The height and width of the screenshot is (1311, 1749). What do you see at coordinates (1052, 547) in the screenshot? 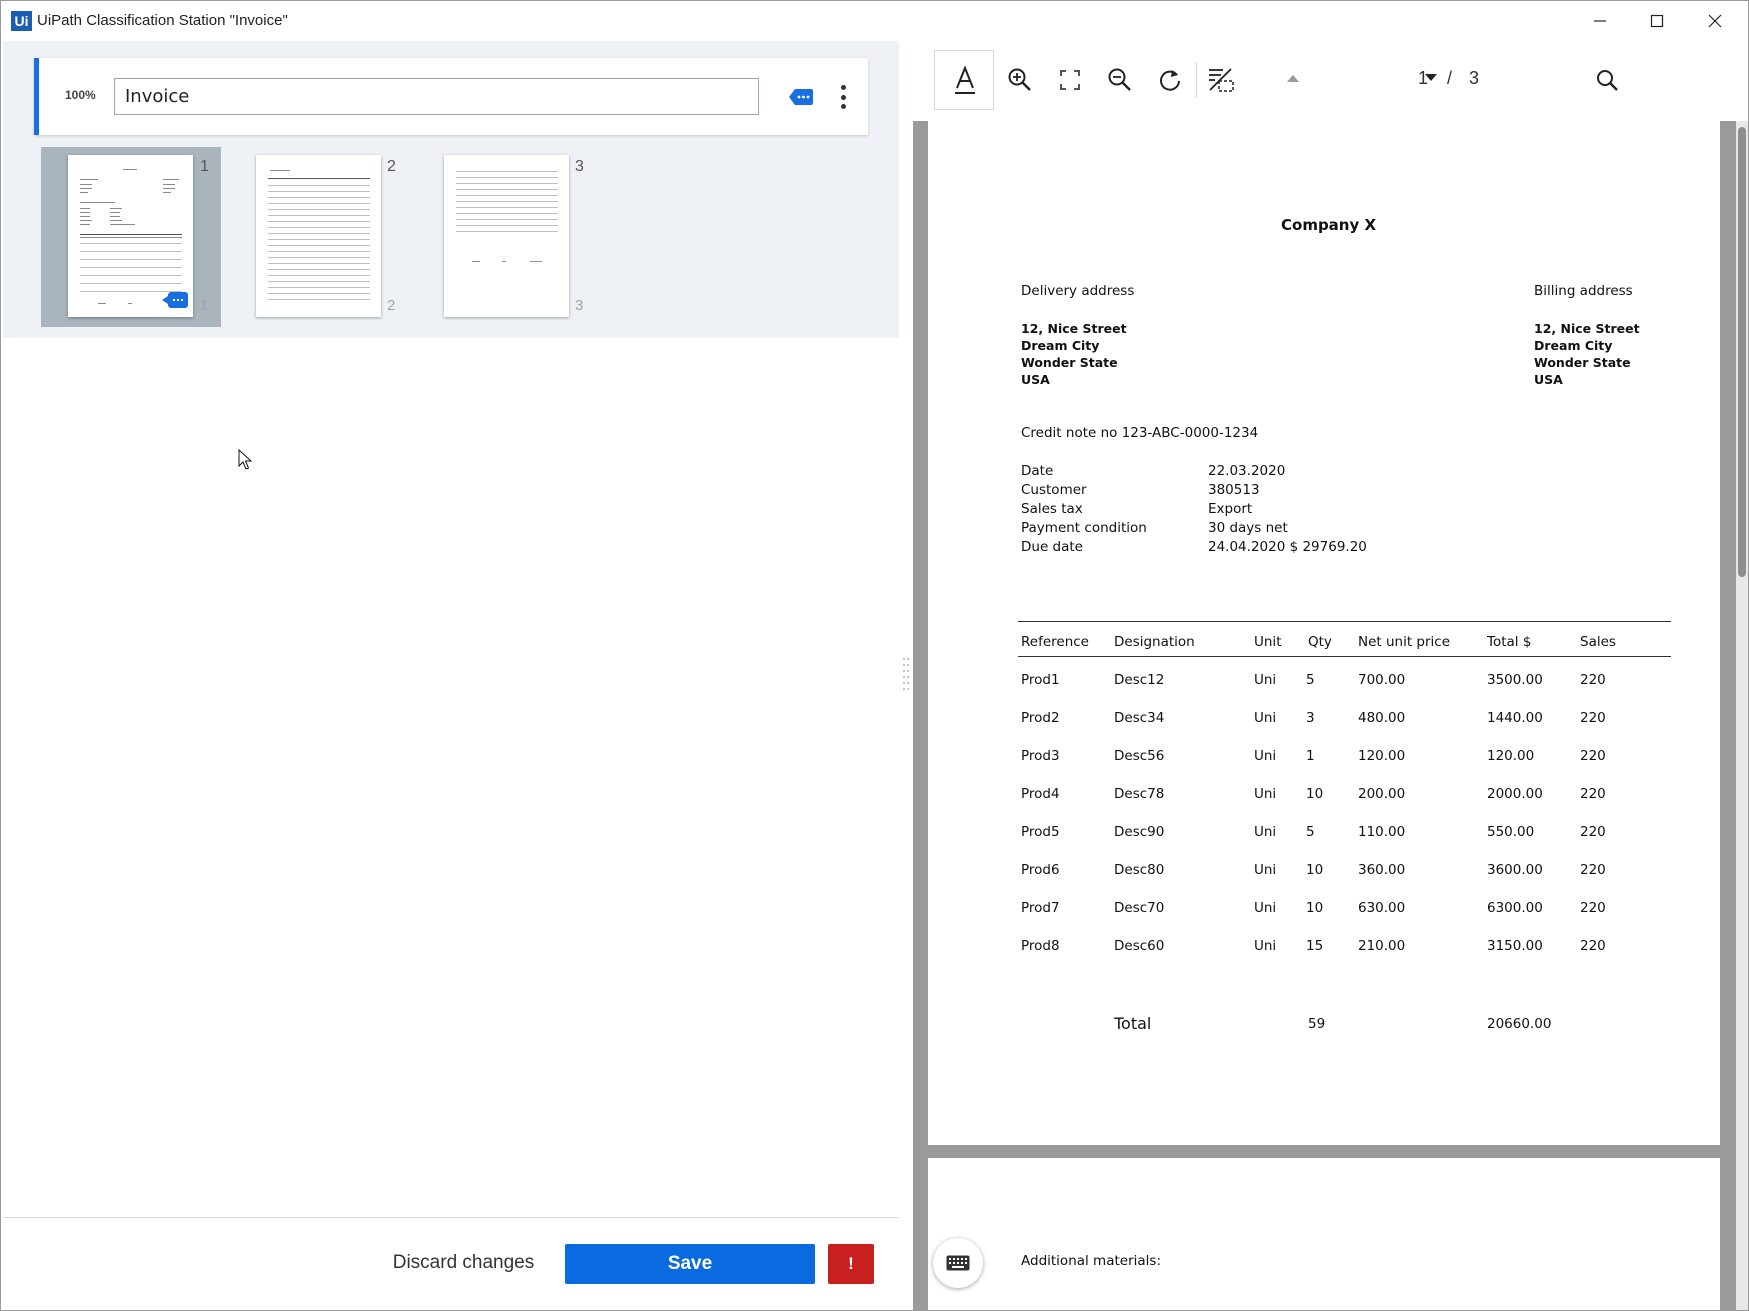
I see `detail-label: Due date` at bounding box center [1052, 547].